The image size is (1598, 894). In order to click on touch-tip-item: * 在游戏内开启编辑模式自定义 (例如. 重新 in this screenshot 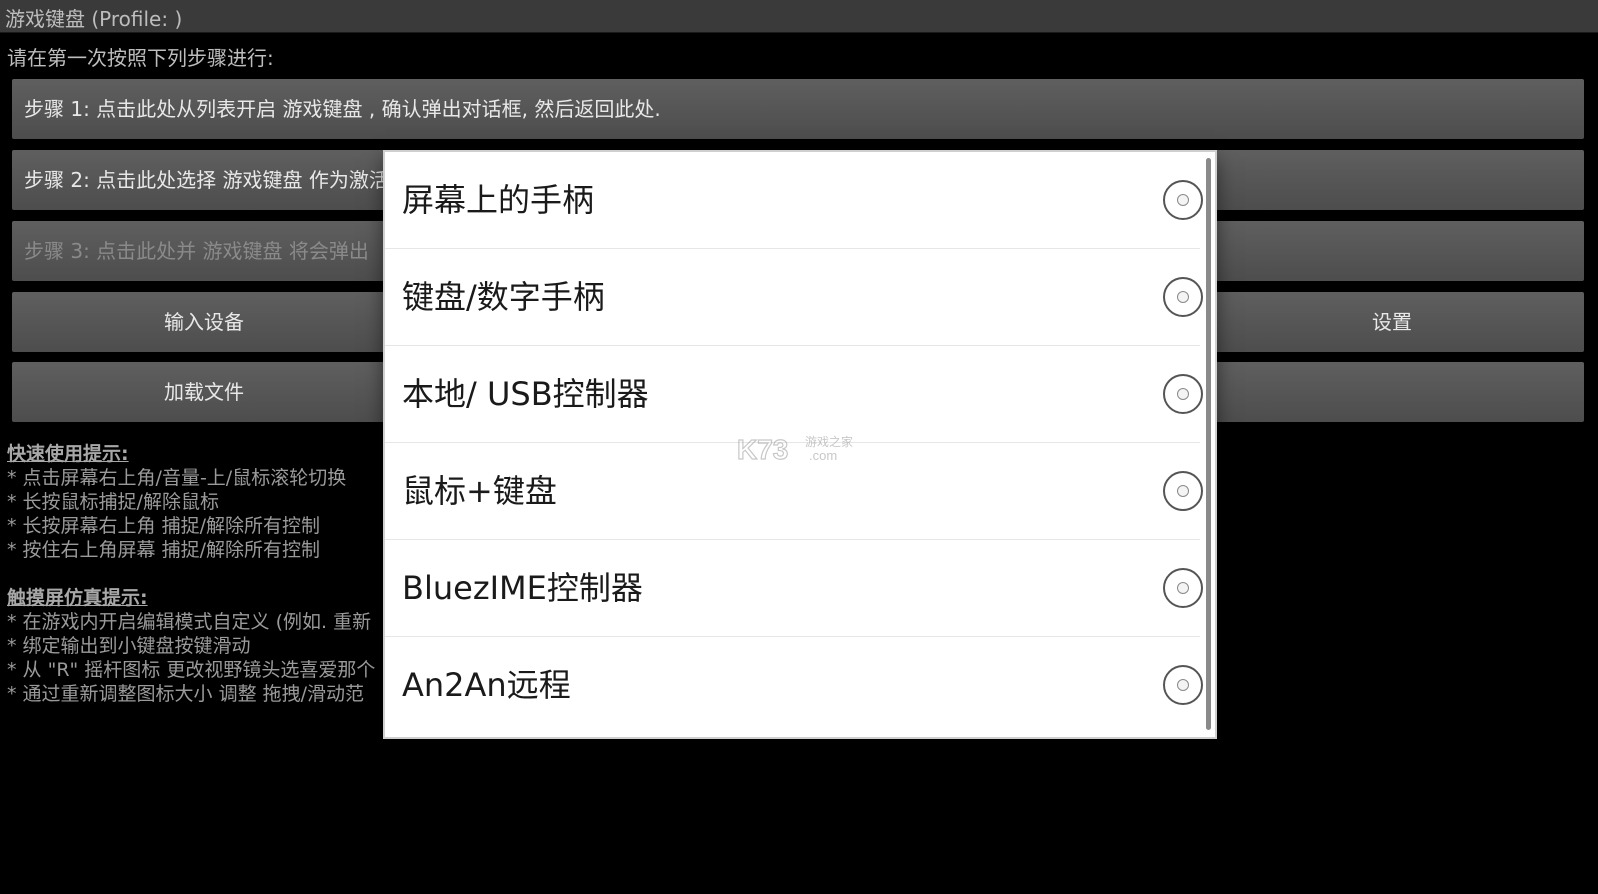, I will do `click(189, 622)`.